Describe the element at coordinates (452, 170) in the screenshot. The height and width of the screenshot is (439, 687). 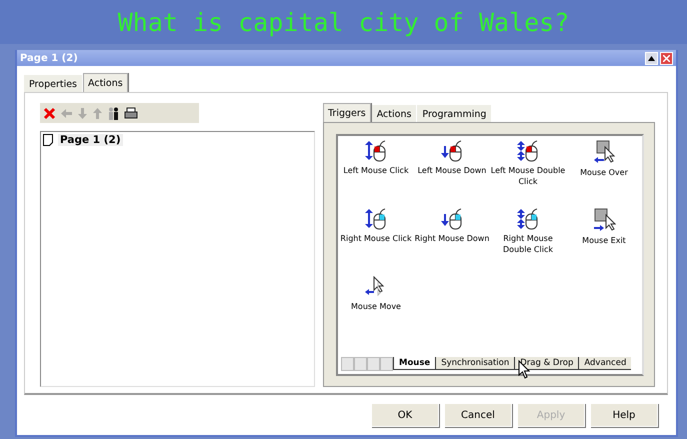
I see `trigger-label: Left Mouse Down` at that location.